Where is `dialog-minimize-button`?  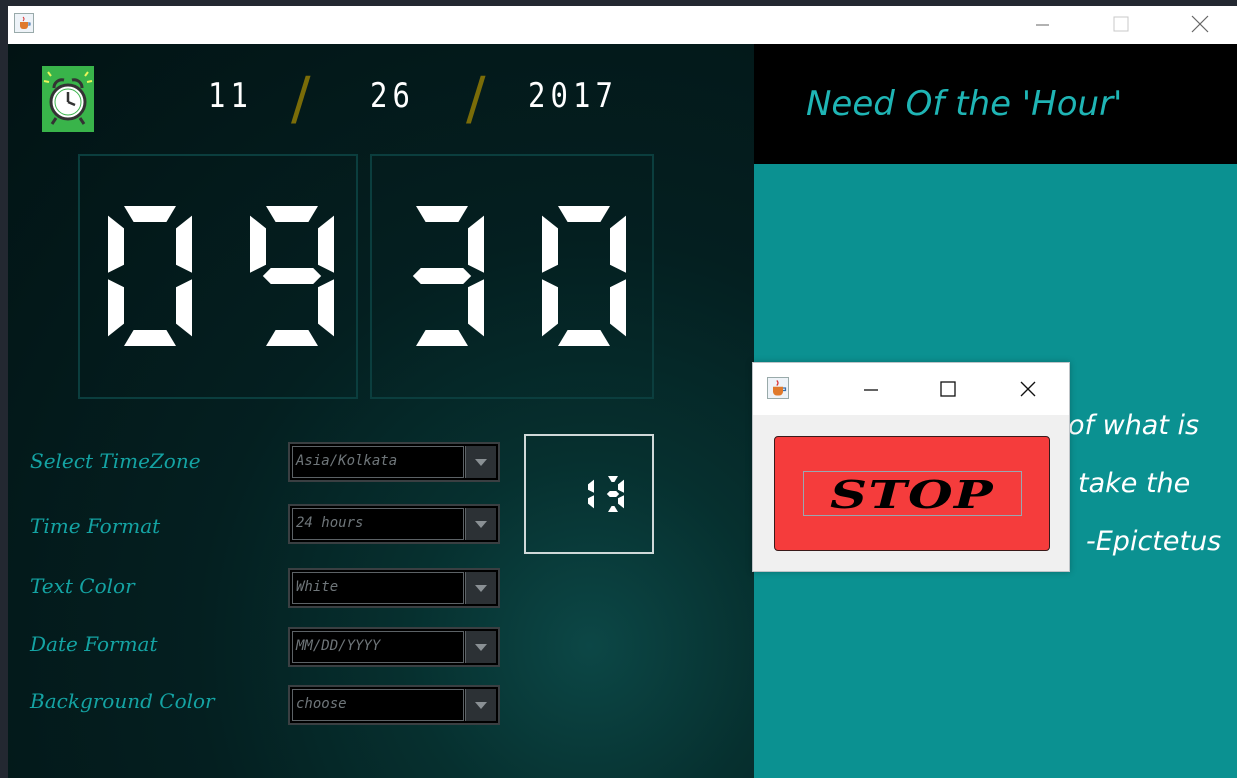 dialog-minimize-button is located at coordinates (871, 389).